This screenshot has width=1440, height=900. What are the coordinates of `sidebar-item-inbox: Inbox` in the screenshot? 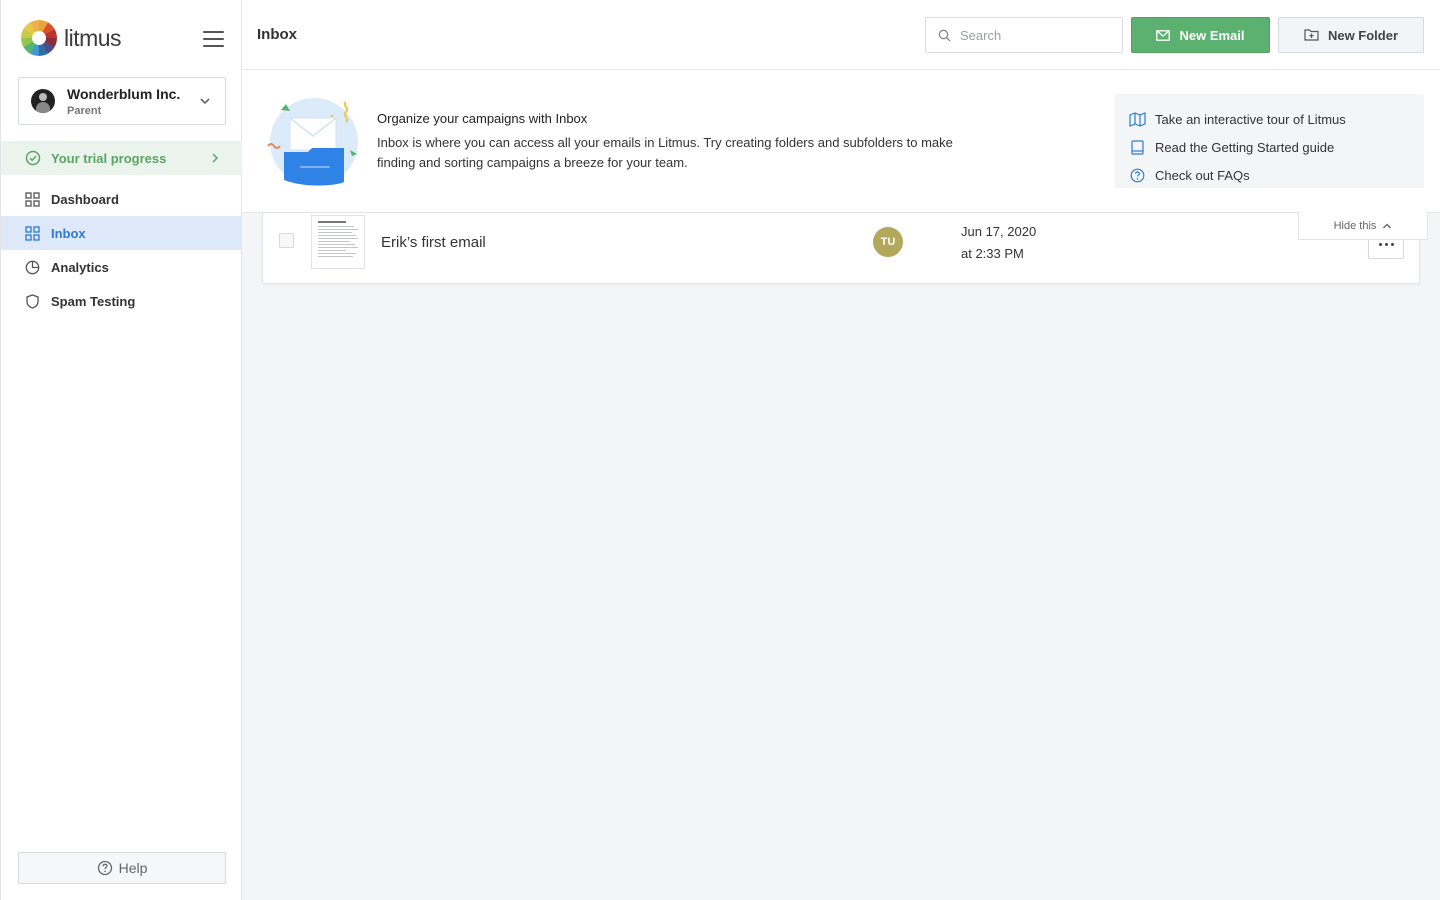 It's located at (121, 233).